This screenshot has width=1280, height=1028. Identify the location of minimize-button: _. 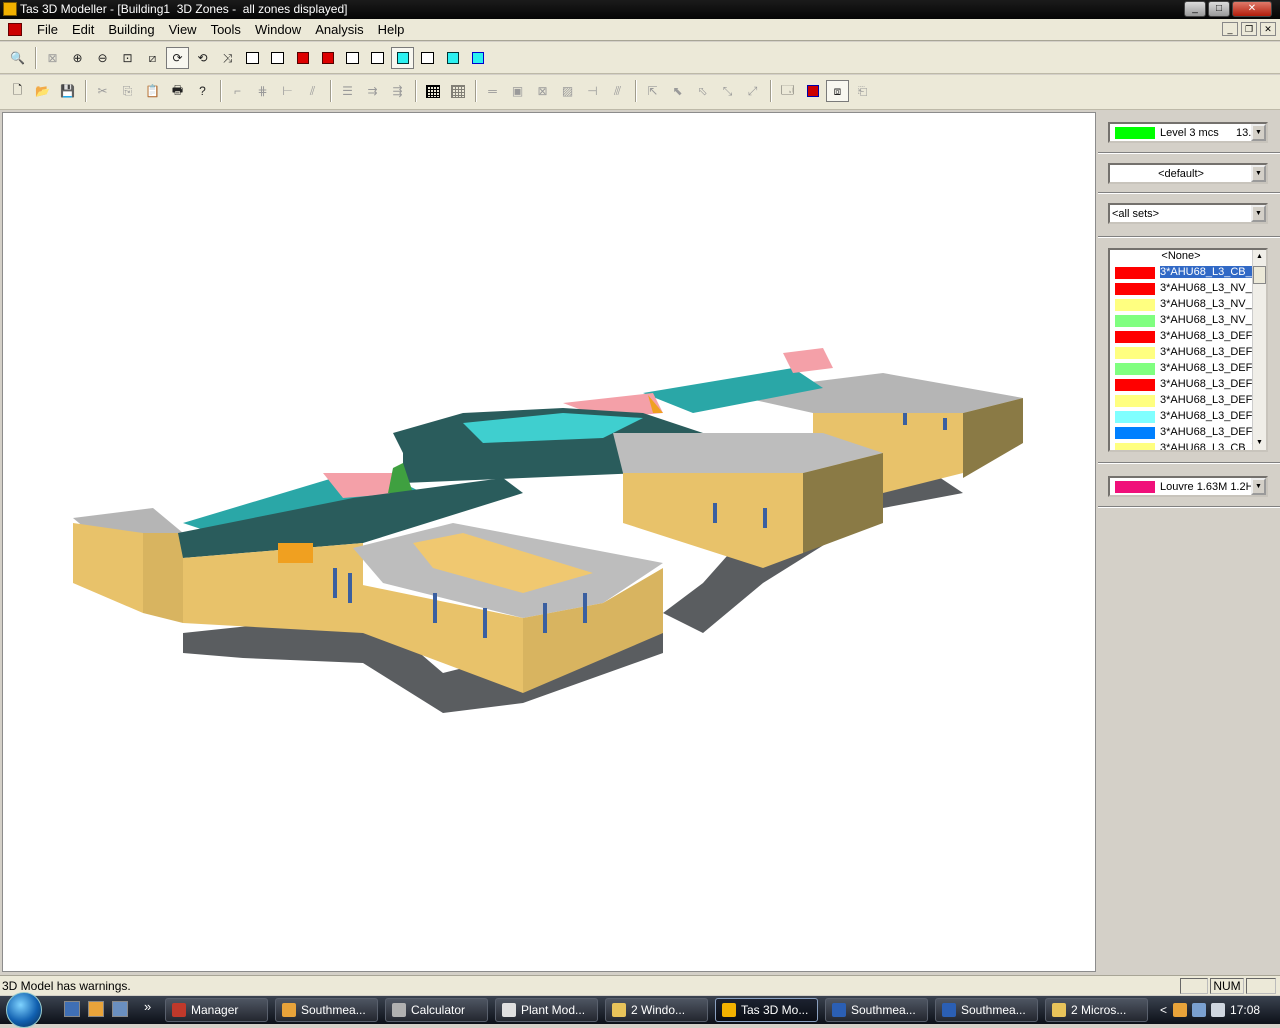
(1195, 9).